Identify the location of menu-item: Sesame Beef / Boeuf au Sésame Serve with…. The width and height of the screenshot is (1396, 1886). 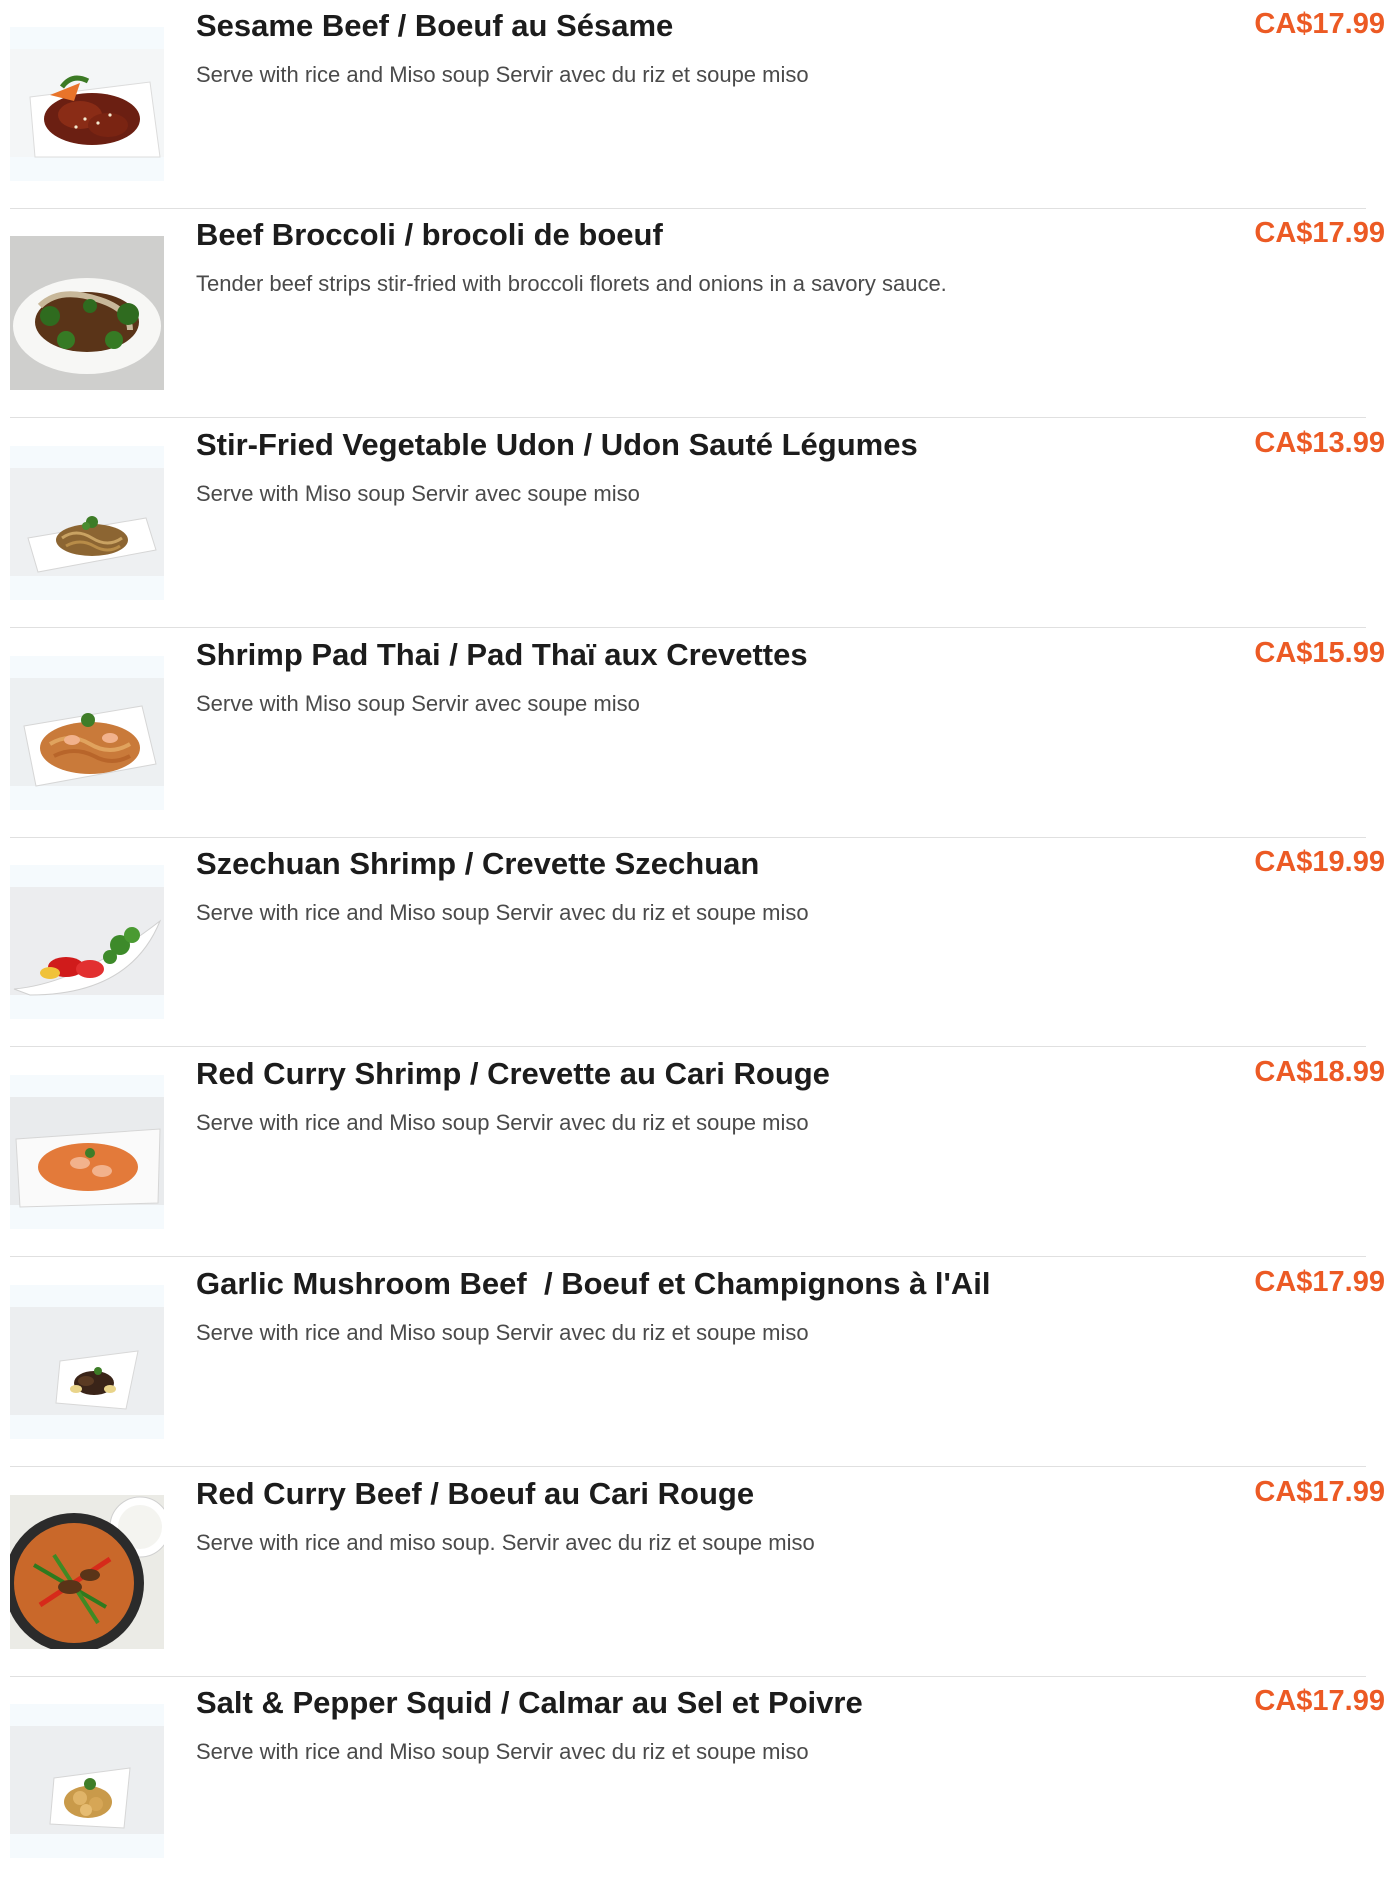
(698, 104).